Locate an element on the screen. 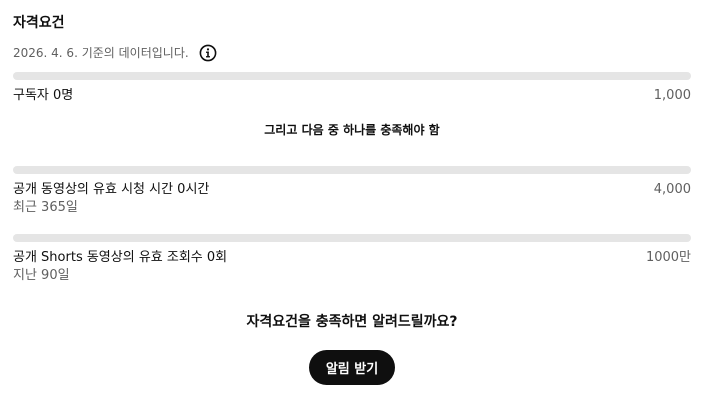 This screenshot has height=418, width=718. watch-hours-progress-bar is located at coordinates (352, 170).